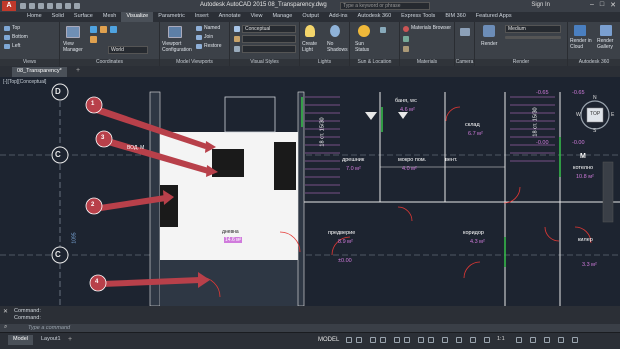 This screenshot has width=620, height=349. Describe the element at coordinates (533, 37) in the screenshot. I see `render-quality-slider` at that location.